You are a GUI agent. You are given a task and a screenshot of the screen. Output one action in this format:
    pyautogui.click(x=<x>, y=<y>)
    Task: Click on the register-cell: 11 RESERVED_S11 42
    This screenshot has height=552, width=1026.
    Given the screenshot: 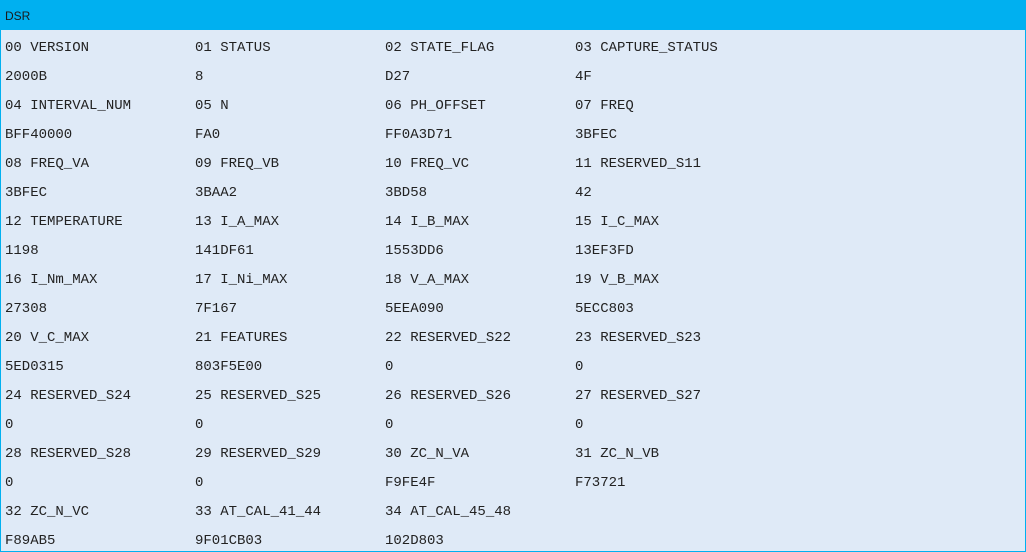 What is the action you would take?
    pyautogui.click(x=666, y=175)
    